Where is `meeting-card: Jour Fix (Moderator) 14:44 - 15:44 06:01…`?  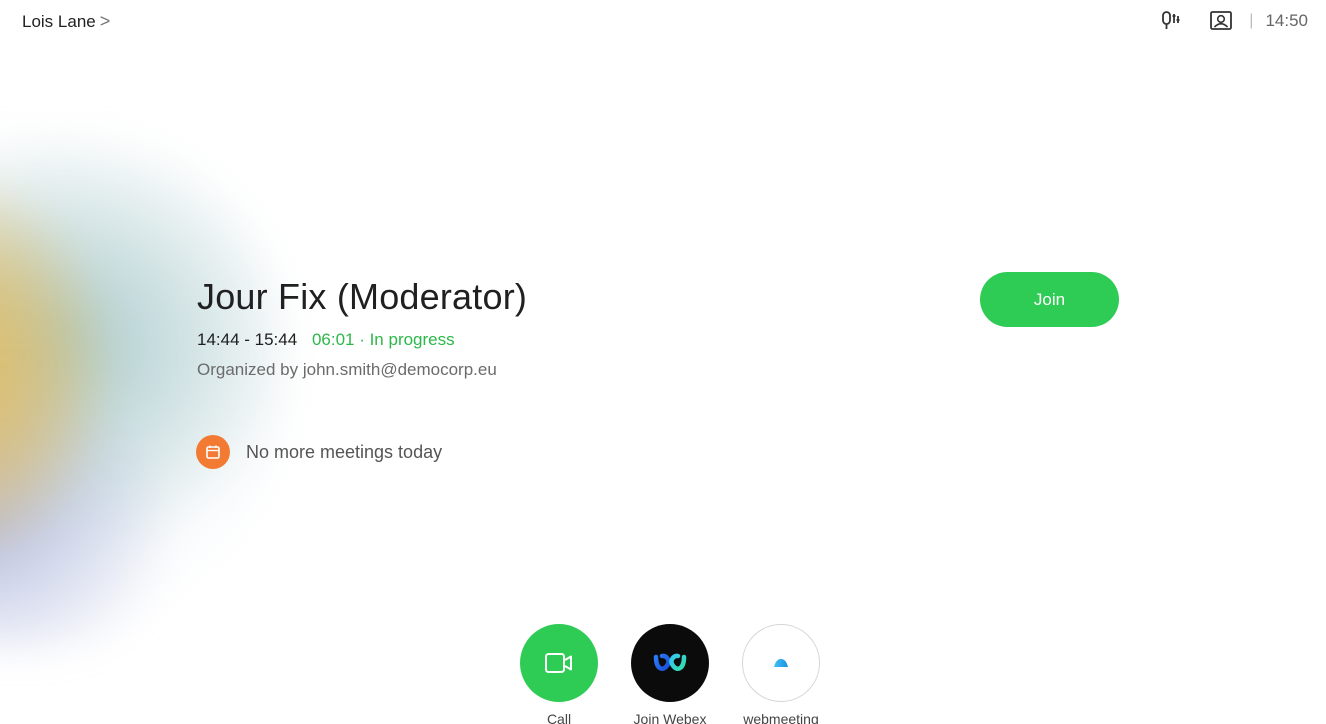 meeting-card: Jour Fix (Moderator) 14:44 - 15:44 06:01… is located at coordinates (362, 327).